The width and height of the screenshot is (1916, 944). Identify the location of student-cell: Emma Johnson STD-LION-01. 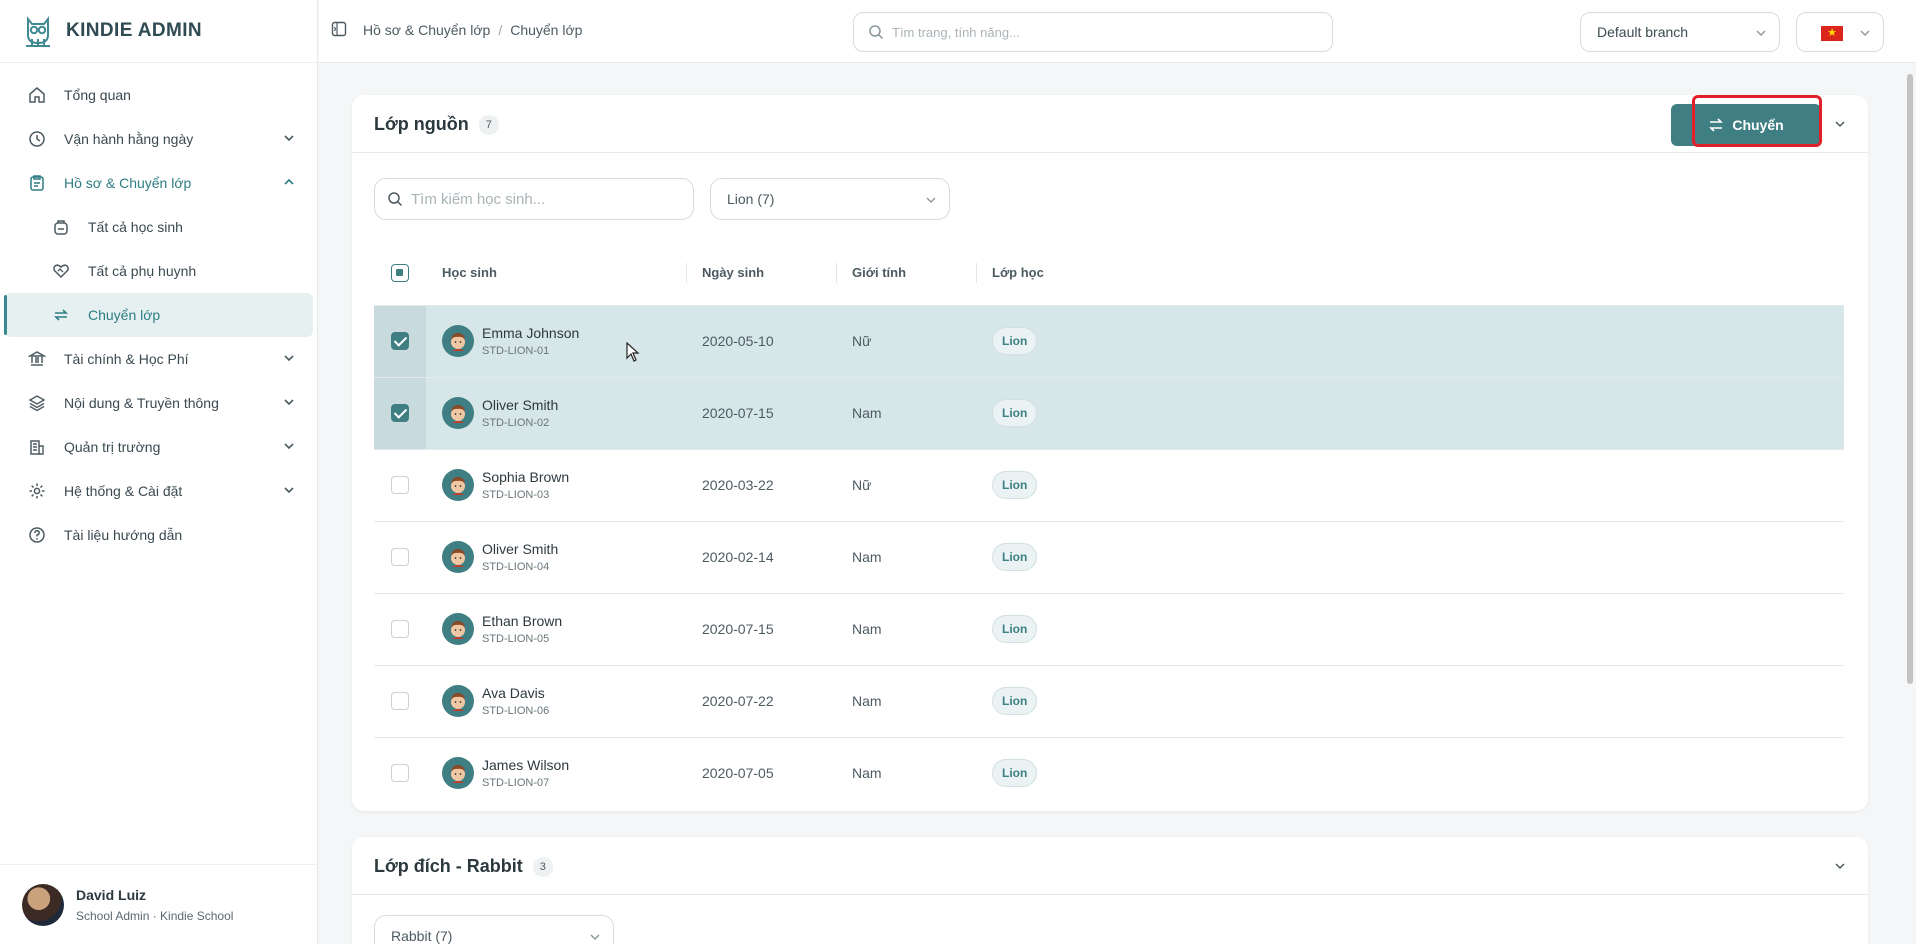
(556, 341).